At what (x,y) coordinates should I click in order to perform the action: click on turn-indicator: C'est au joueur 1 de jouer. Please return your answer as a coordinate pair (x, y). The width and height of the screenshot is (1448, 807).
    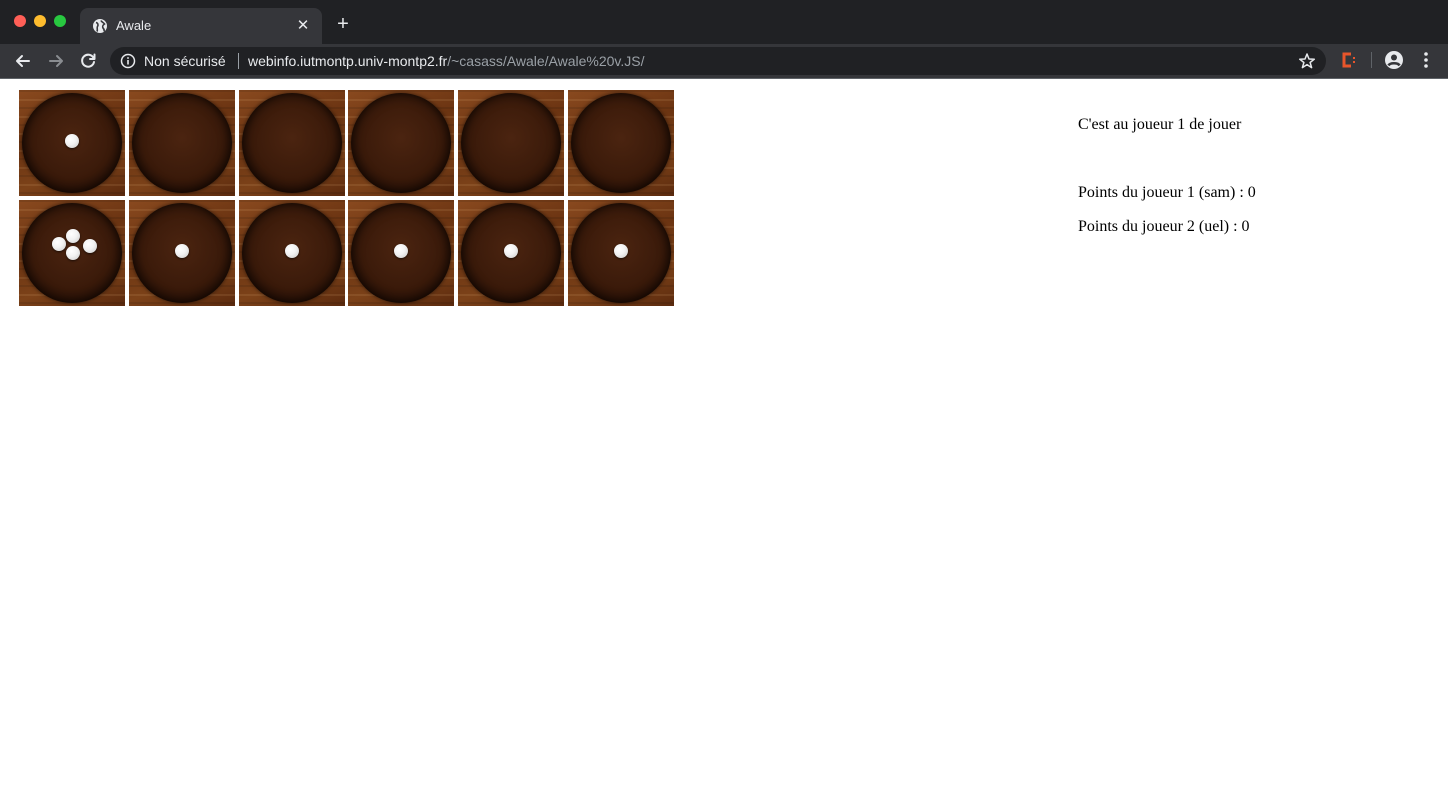
    Looking at the image, I should click on (1160, 124).